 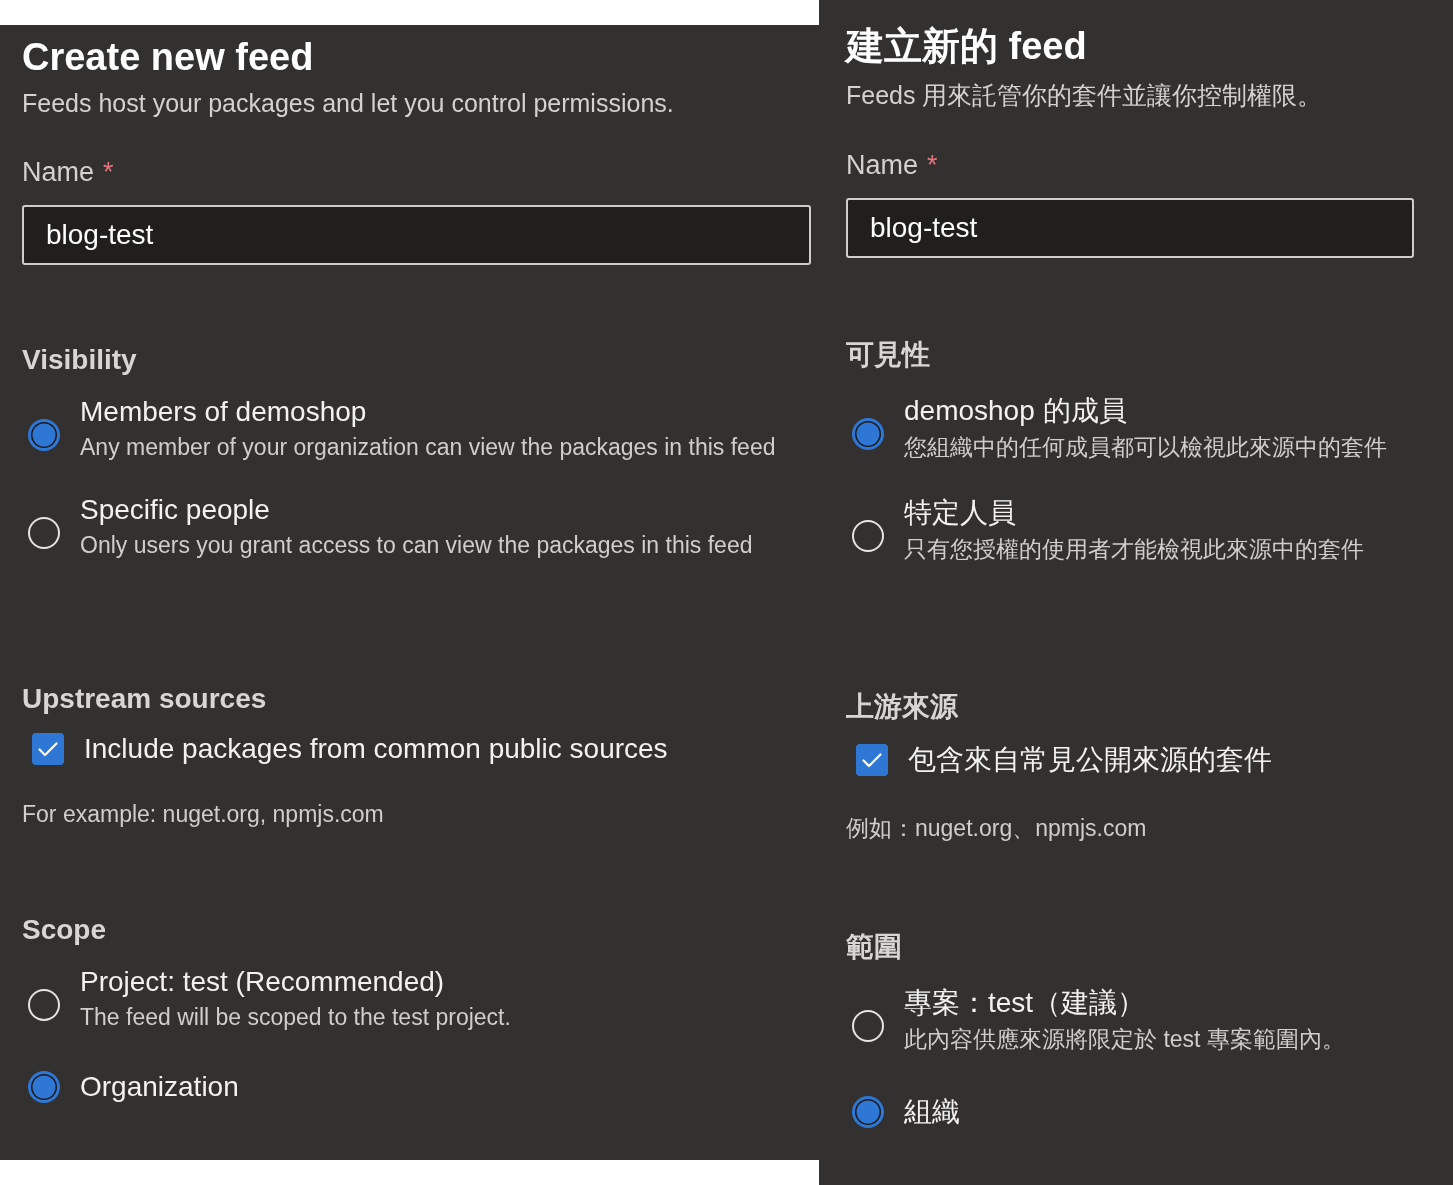 I want to click on page-title: 建立新的 feed, so click(x=966, y=46).